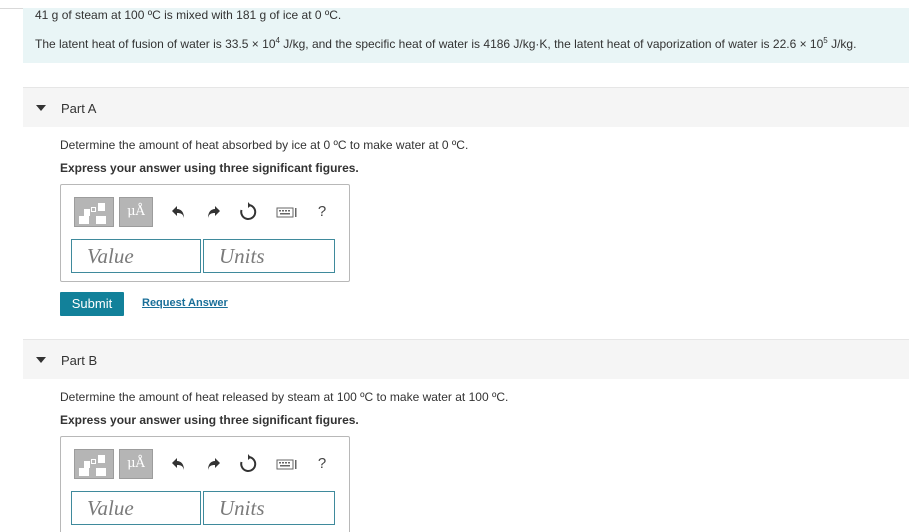 The width and height of the screenshot is (909, 532). Describe the element at coordinates (842, 44) in the screenshot. I see `problem-text-end: J/kg.` at that location.